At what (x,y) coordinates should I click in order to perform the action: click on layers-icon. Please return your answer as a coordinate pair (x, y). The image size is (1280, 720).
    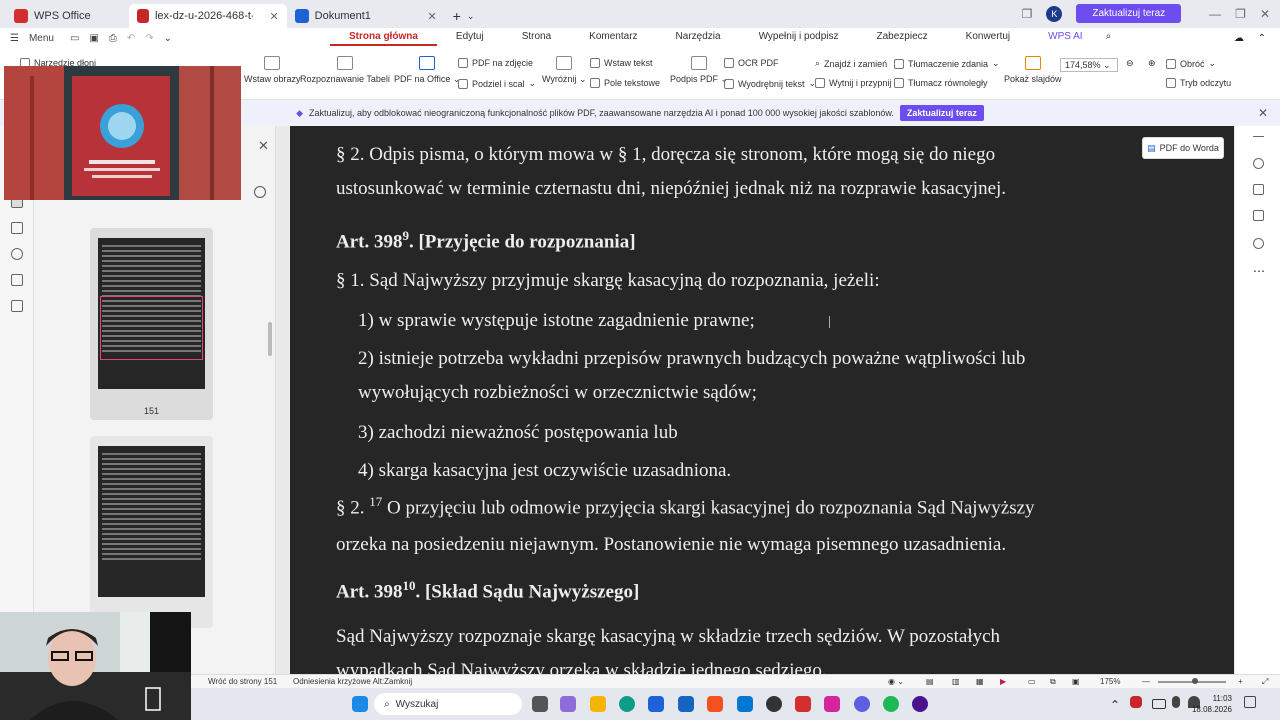
    Looking at the image, I should click on (17, 306).